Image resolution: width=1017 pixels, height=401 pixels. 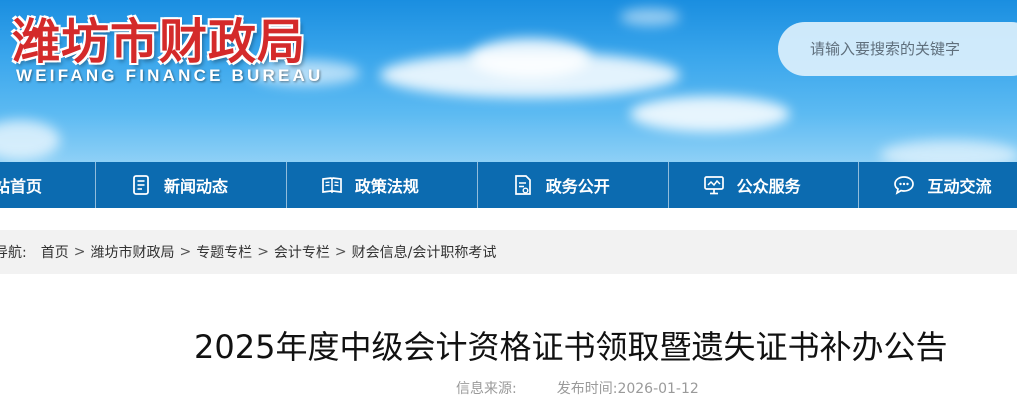 What do you see at coordinates (48, 185) in the screenshot?
I see `nav-item-home: 站首页` at bounding box center [48, 185].